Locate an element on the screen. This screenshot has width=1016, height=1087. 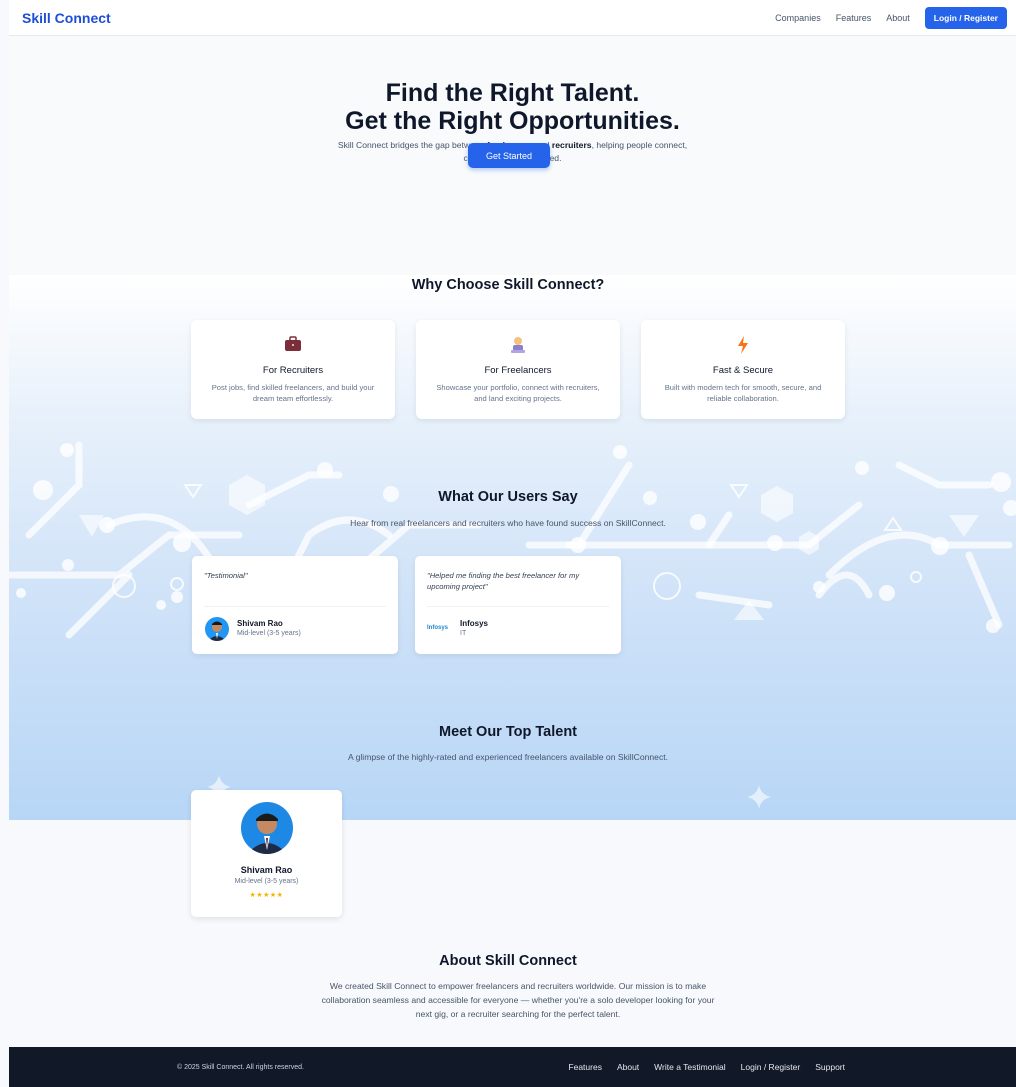
hero-sub-text: Skill Connect bridges the gap between is located at coordinates (412, 145).